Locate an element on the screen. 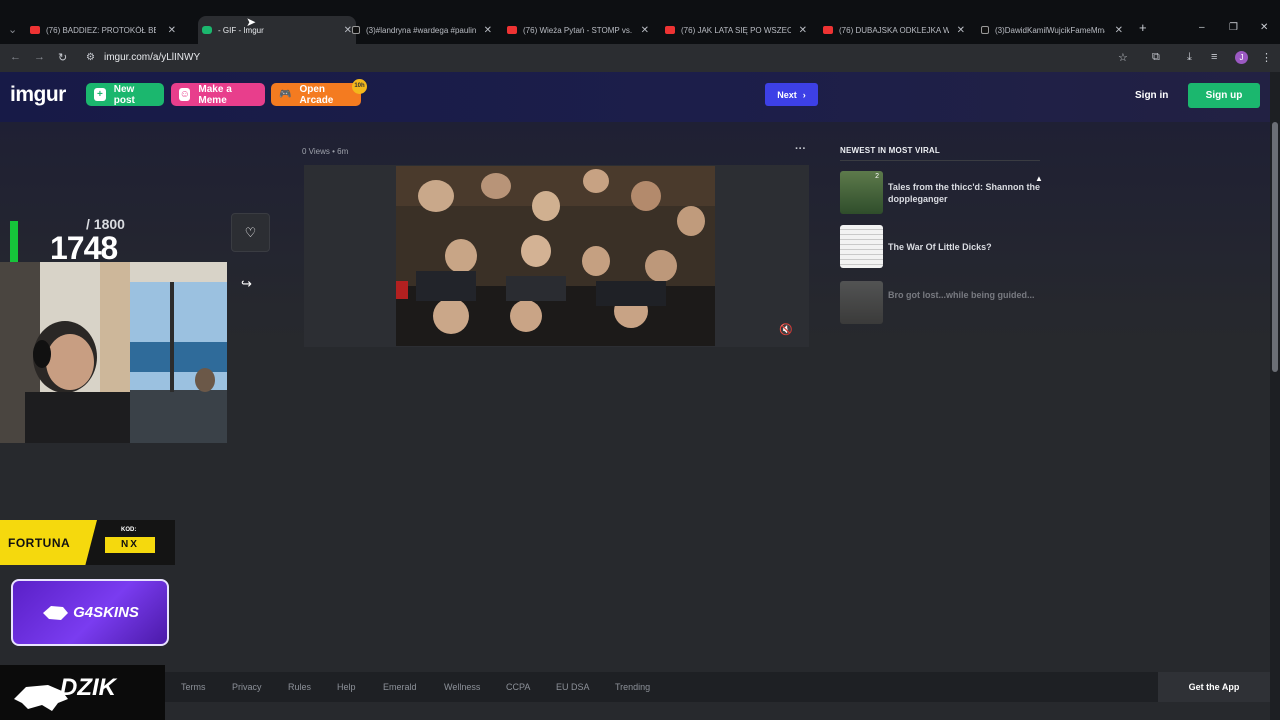  reload-icon: ↻ is located at coordinates (62, 57).